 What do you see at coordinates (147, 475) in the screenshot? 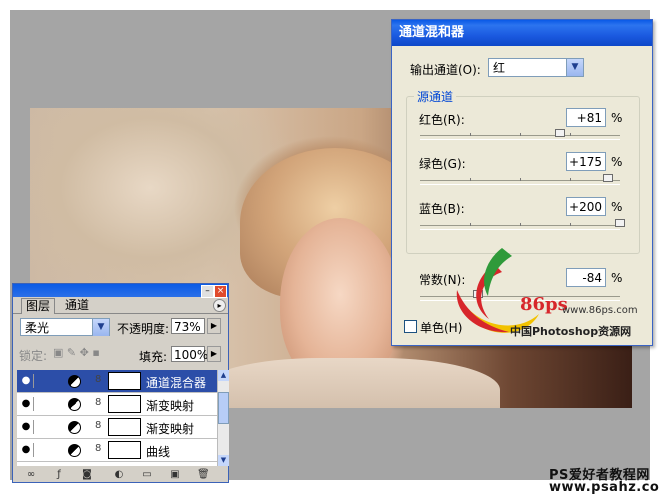
I see `new-group-icon: ▭` at bounding box center [147, 475].